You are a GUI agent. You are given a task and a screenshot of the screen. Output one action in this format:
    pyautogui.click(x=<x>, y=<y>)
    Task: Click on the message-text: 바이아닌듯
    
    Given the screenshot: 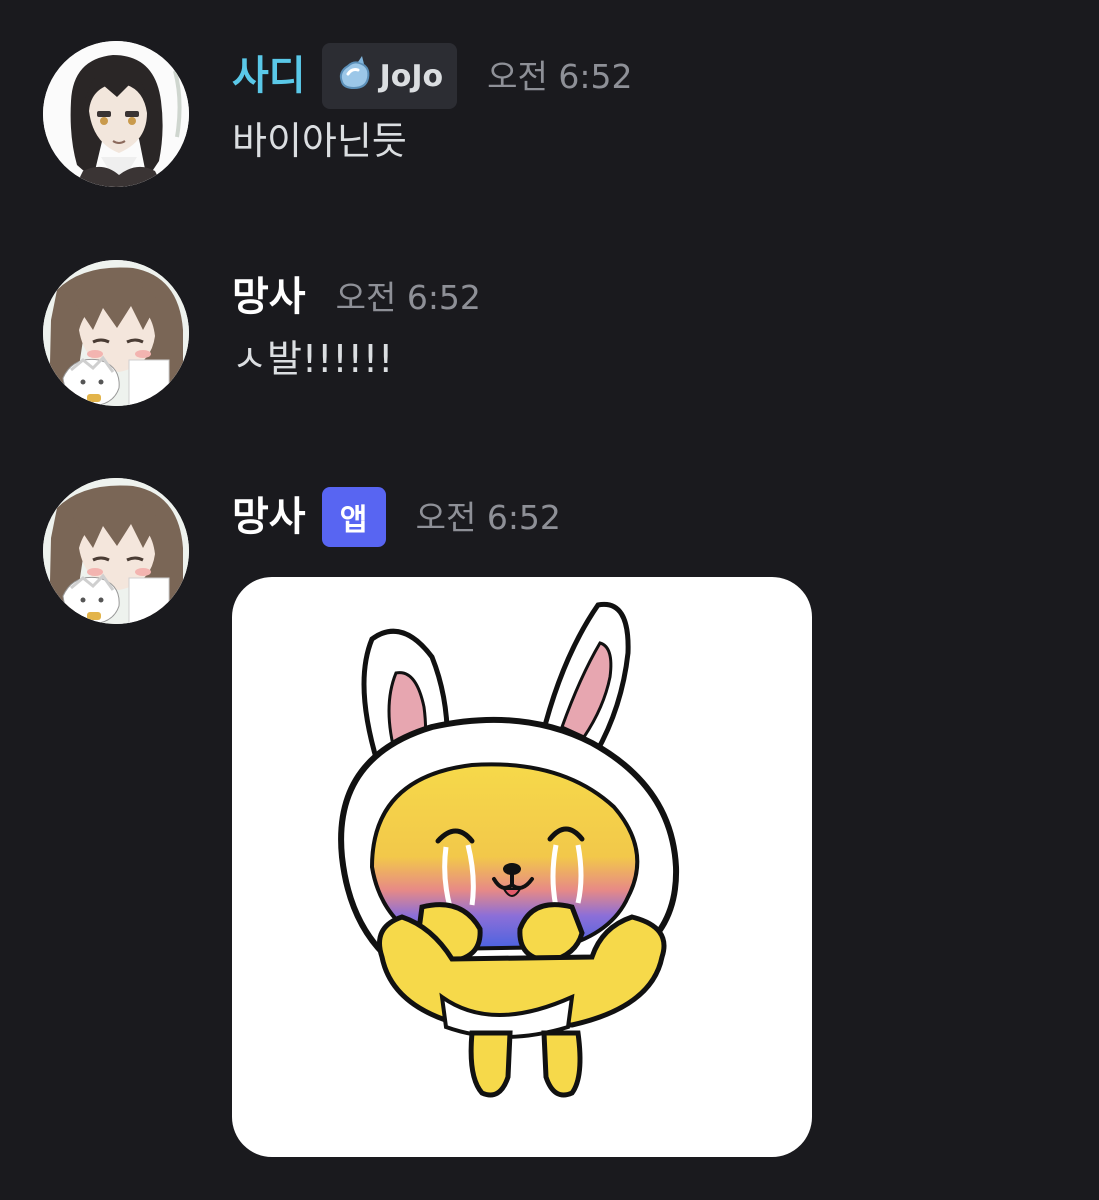 What is the action you would take?
    pyautogui.click(x=319, y=141)
    